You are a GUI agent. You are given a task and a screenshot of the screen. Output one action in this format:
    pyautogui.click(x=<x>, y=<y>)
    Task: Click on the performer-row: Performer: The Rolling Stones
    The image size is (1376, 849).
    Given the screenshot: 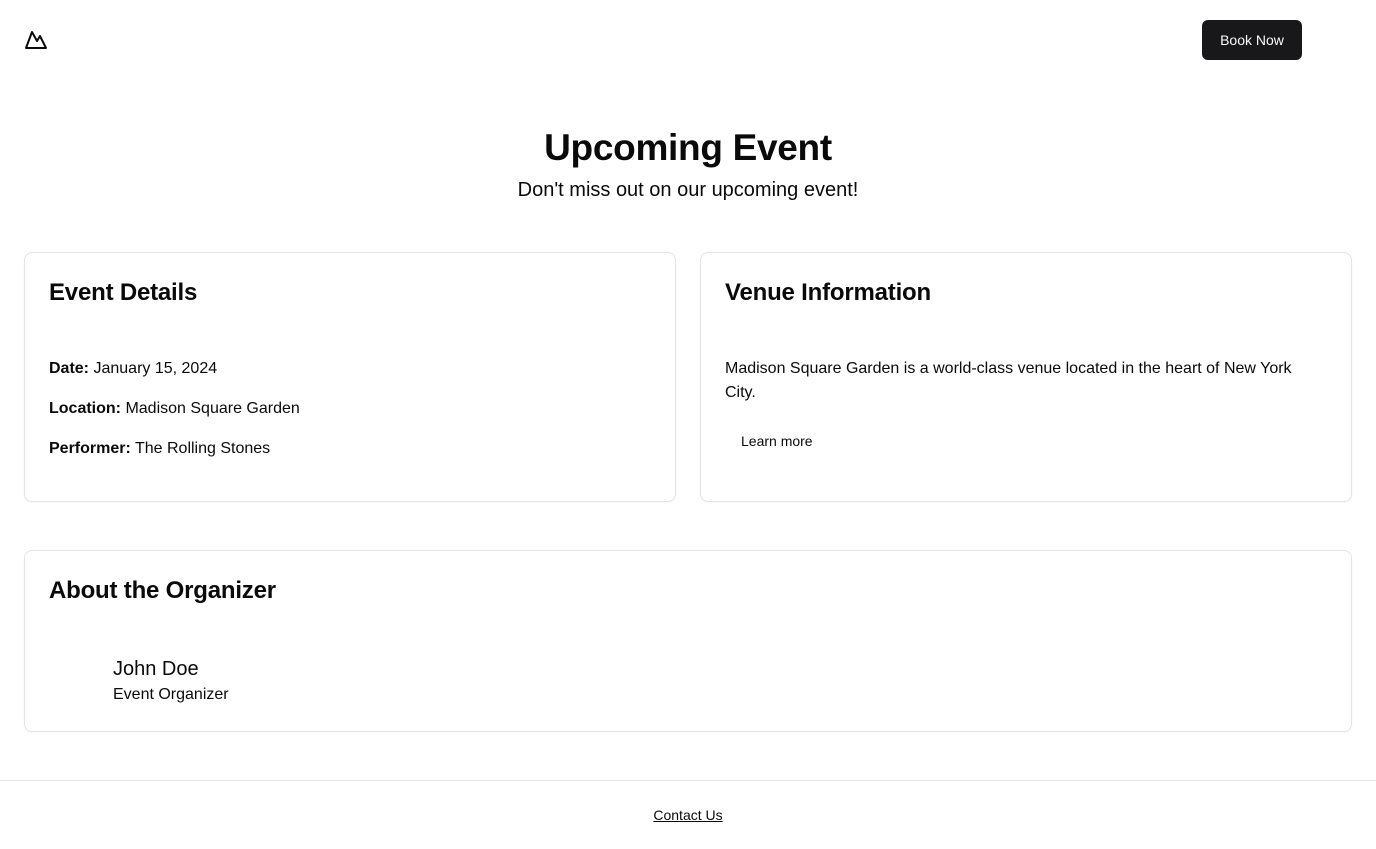 What is the action you would take?
    pyautogui.click(x=159, y=449)
    